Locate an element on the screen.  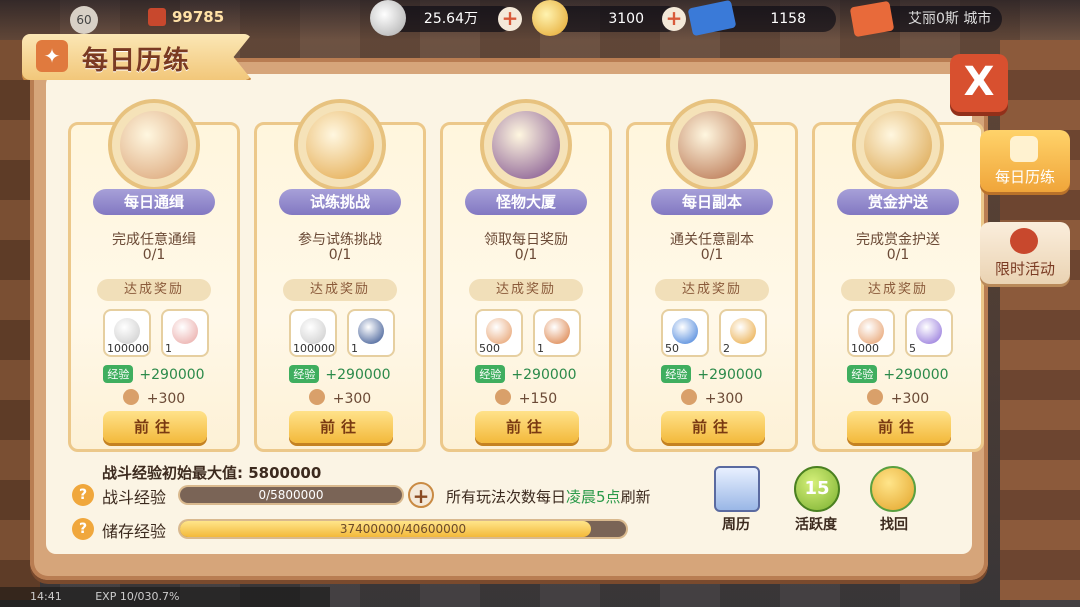
add-gold-button: + is located at coordinates (674, 19).